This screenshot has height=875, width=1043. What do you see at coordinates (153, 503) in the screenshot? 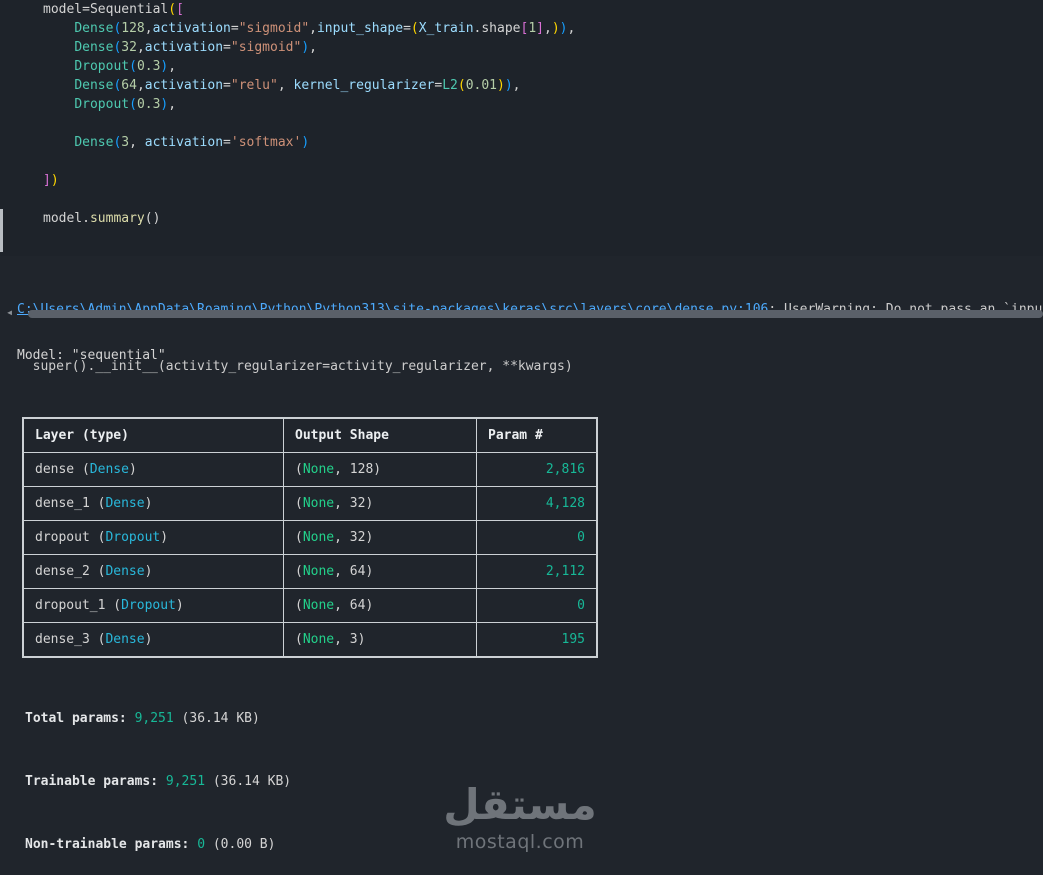
I see `layer-name-cell: dense_1 (Dense)` at bounding box center [153, 503].